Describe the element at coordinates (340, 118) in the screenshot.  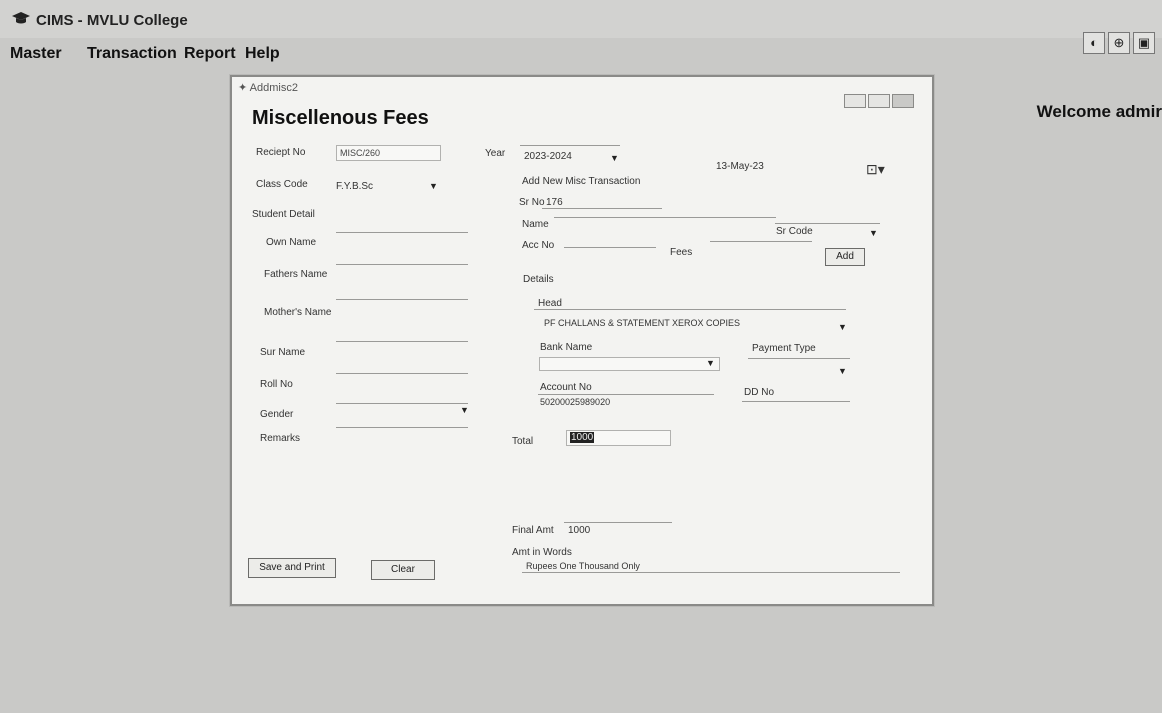
I see `page-title: Miscellenous Fees` at that location.